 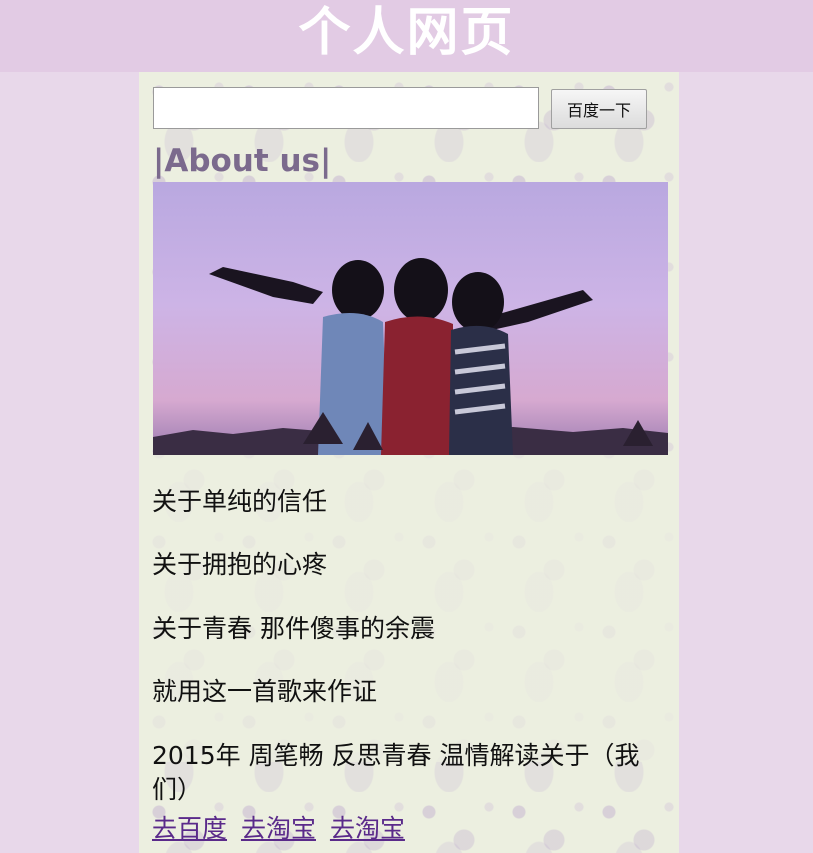 What do you see at coordinates (293, 628) in the screenshot?
I see `lyric-line-3: 关于青春 那件傻事的余震` at bounding box center [293, 628].